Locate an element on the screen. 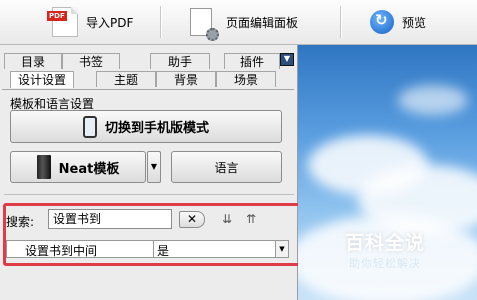 The width and height of the screenshot is (477, 300). preview-label: 预览 is located at coordinates (414, 22).